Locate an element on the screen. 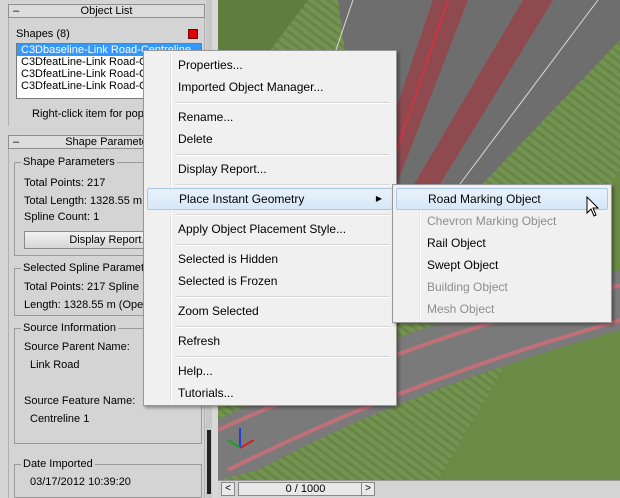 This screenshot has height=498, width=620. source-feature-label: Source Feature Name: is located at coordinates (80, 401).